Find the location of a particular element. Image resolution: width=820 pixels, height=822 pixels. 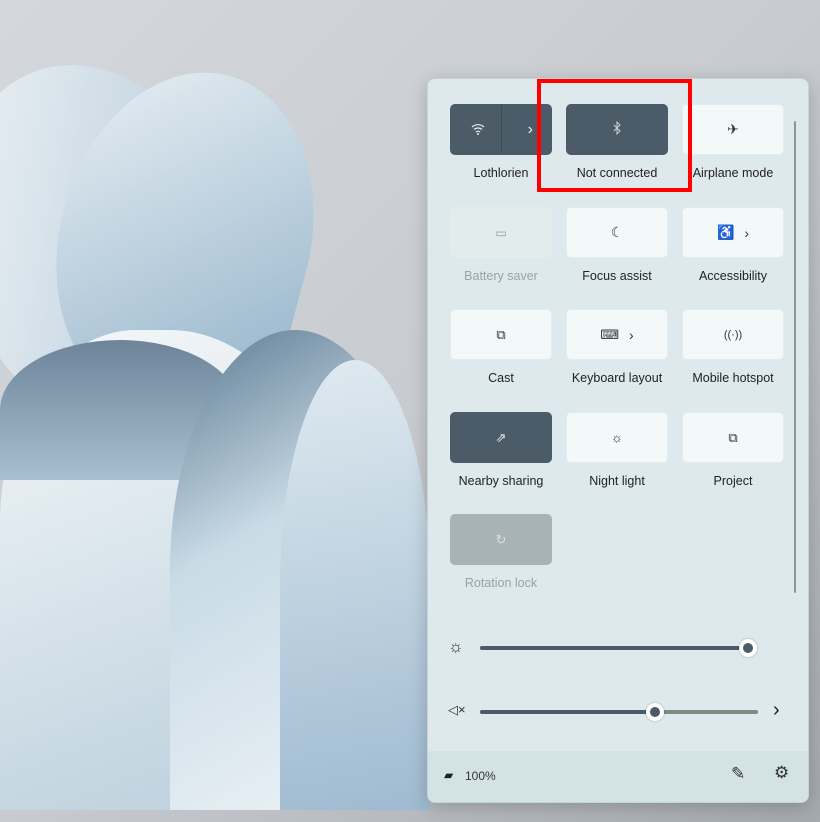

accessibility-label: Accessibility is located at coordinates (733, 276).